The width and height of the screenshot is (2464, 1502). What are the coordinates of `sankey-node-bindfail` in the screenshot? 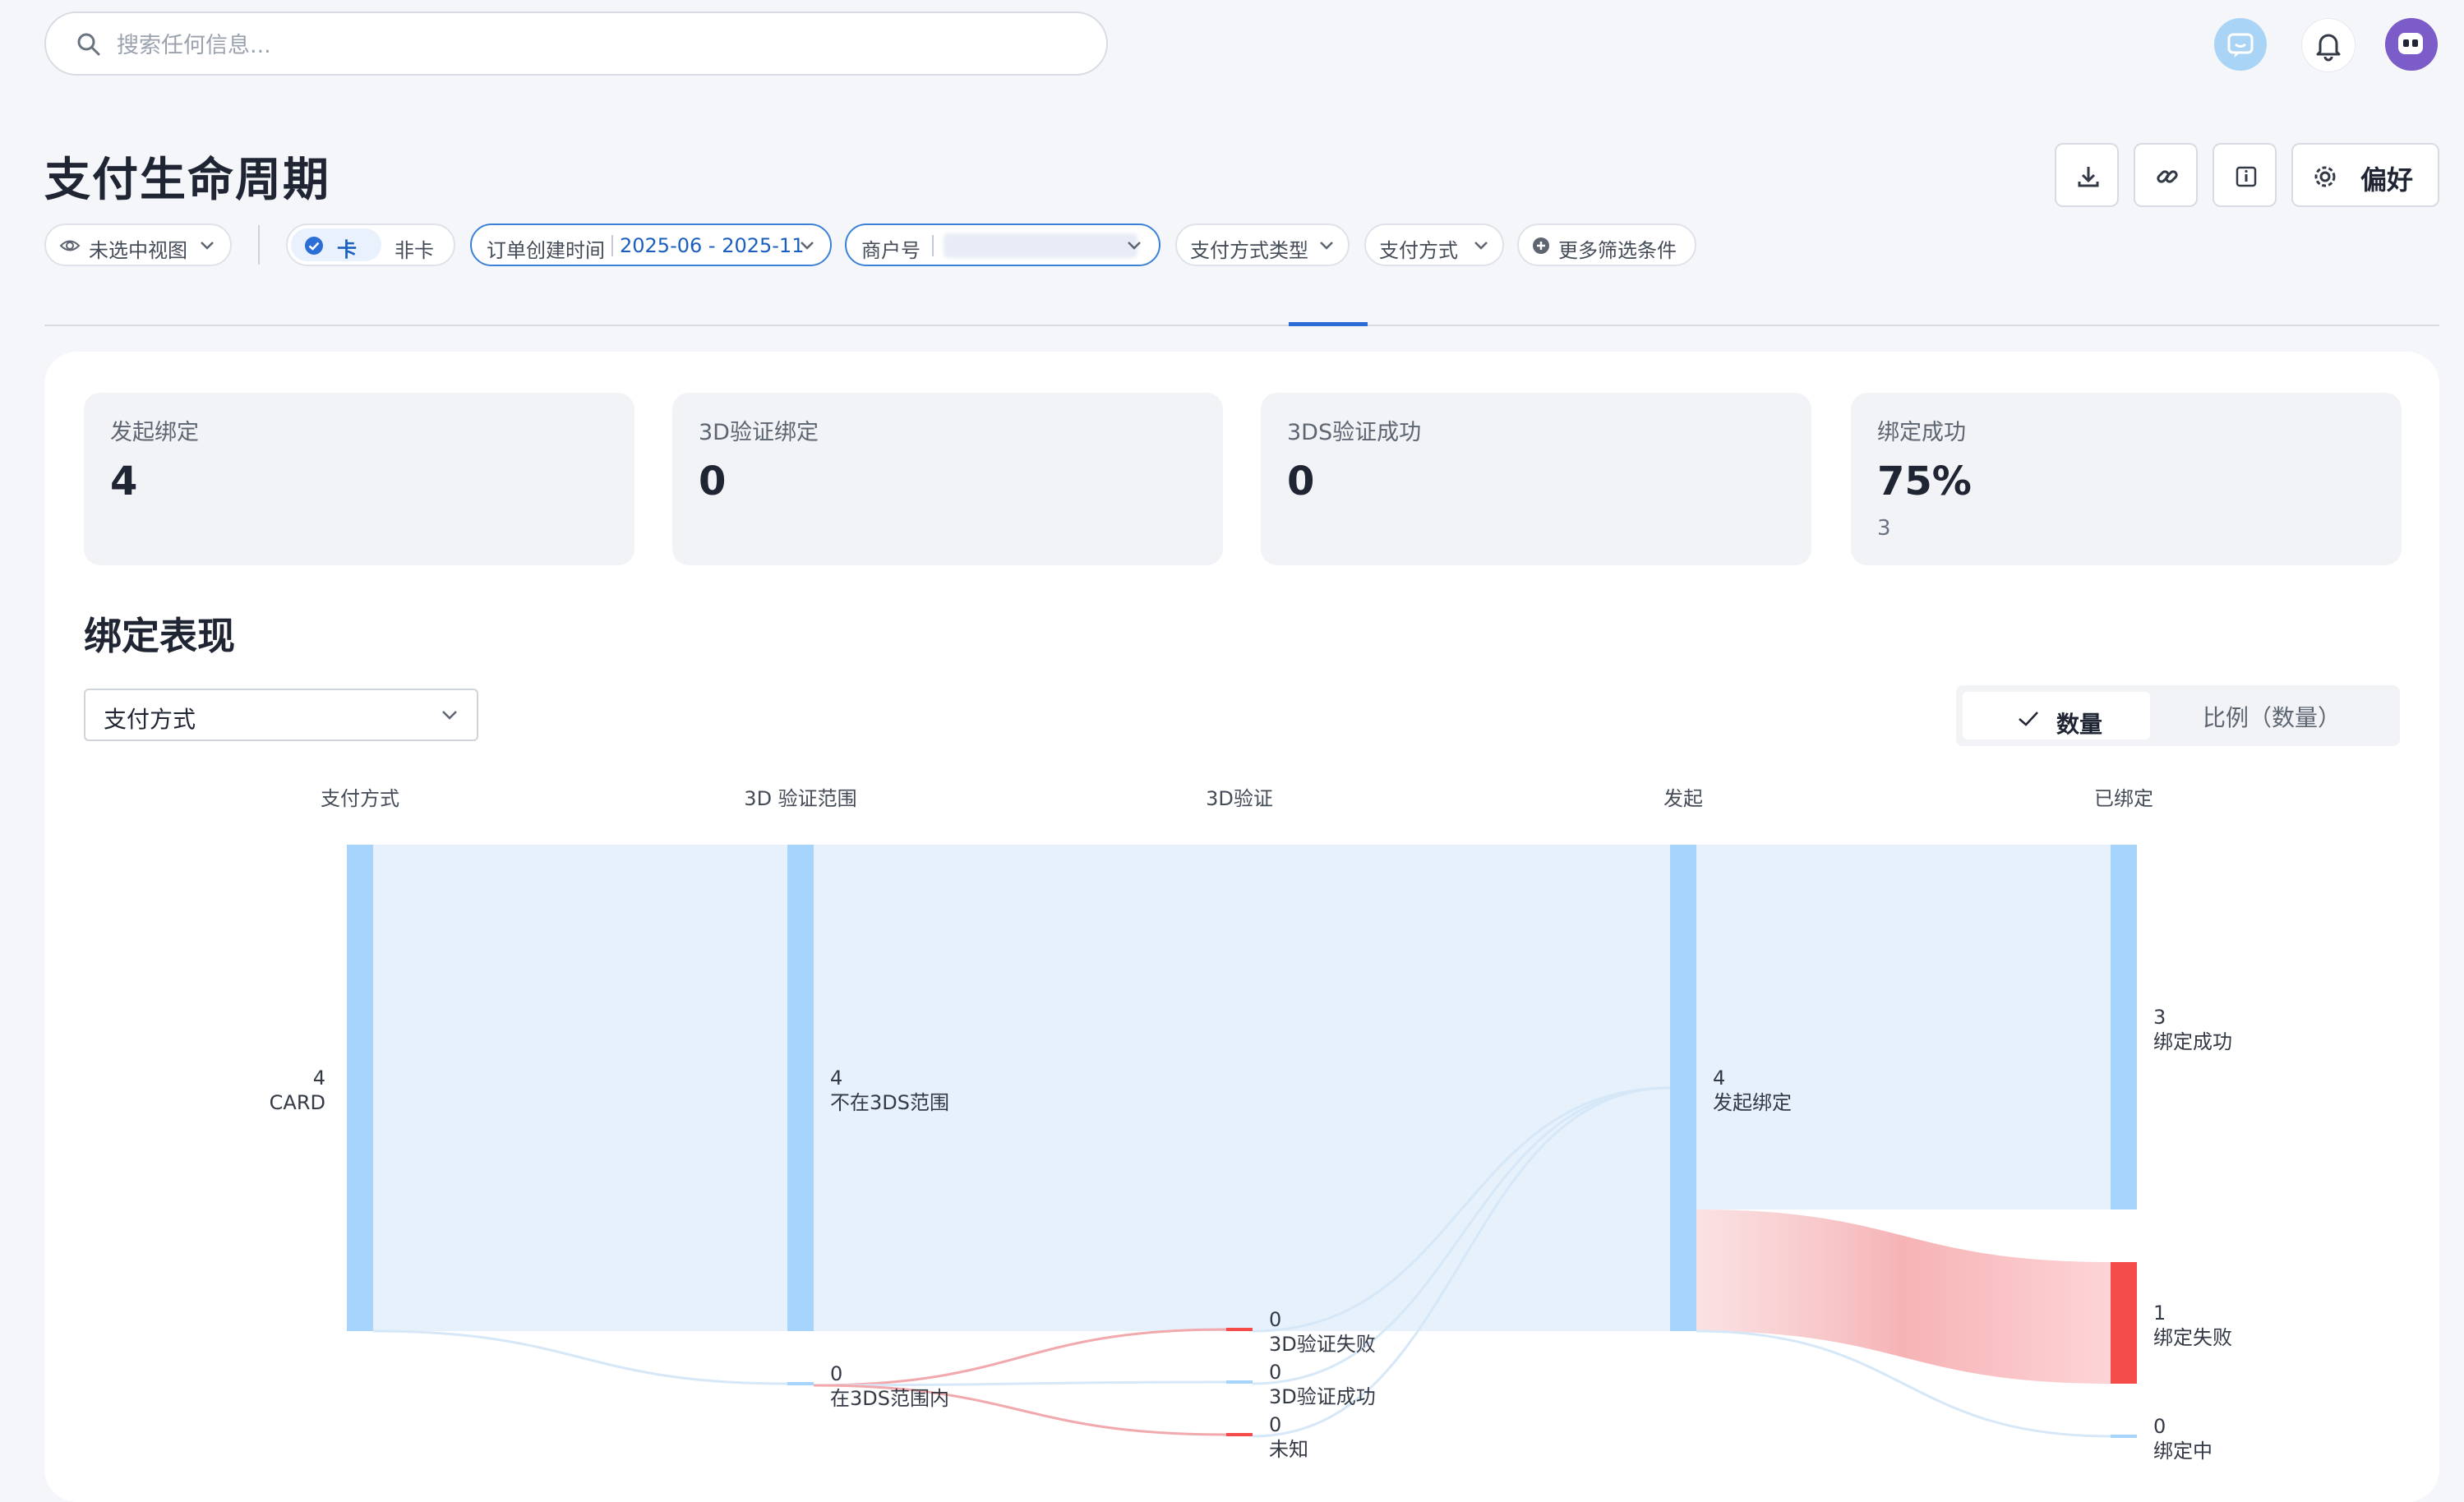 It's located at (2124, 1323).